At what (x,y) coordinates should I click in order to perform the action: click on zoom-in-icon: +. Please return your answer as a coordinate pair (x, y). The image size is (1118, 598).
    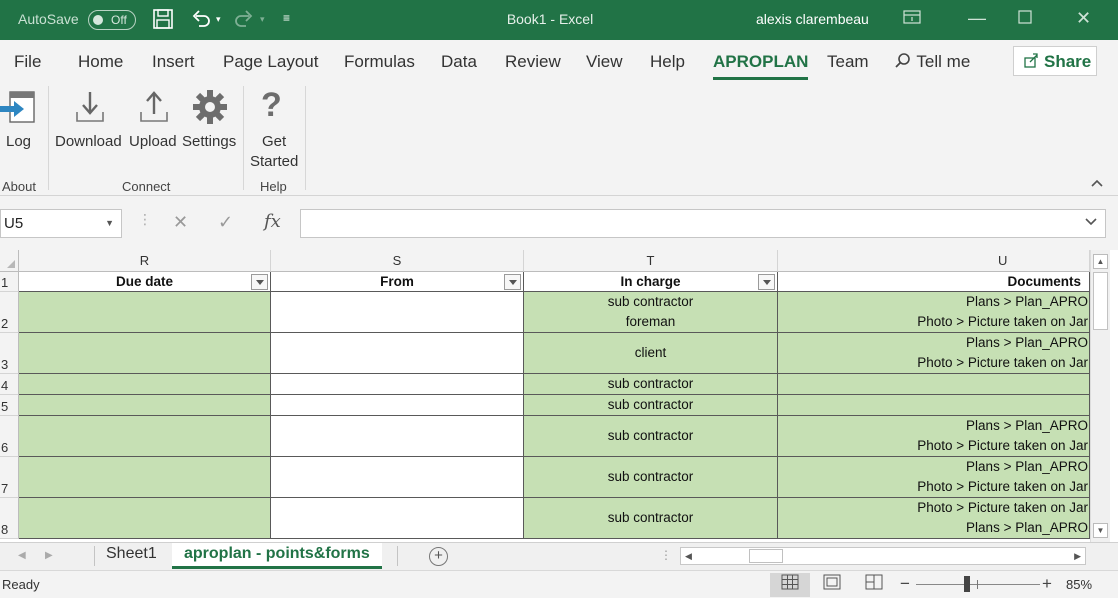
    Looking at the image, I should click on (1047, 584).